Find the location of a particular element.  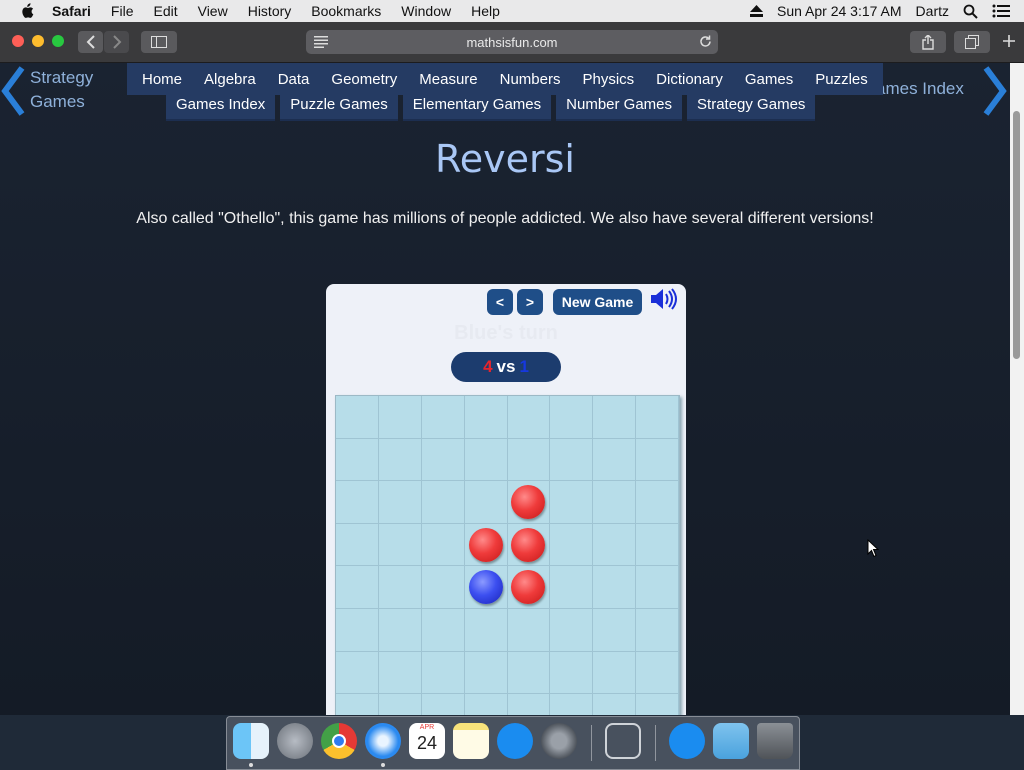

calendar-icon: APR 24 is located at coordinates (427, 741).